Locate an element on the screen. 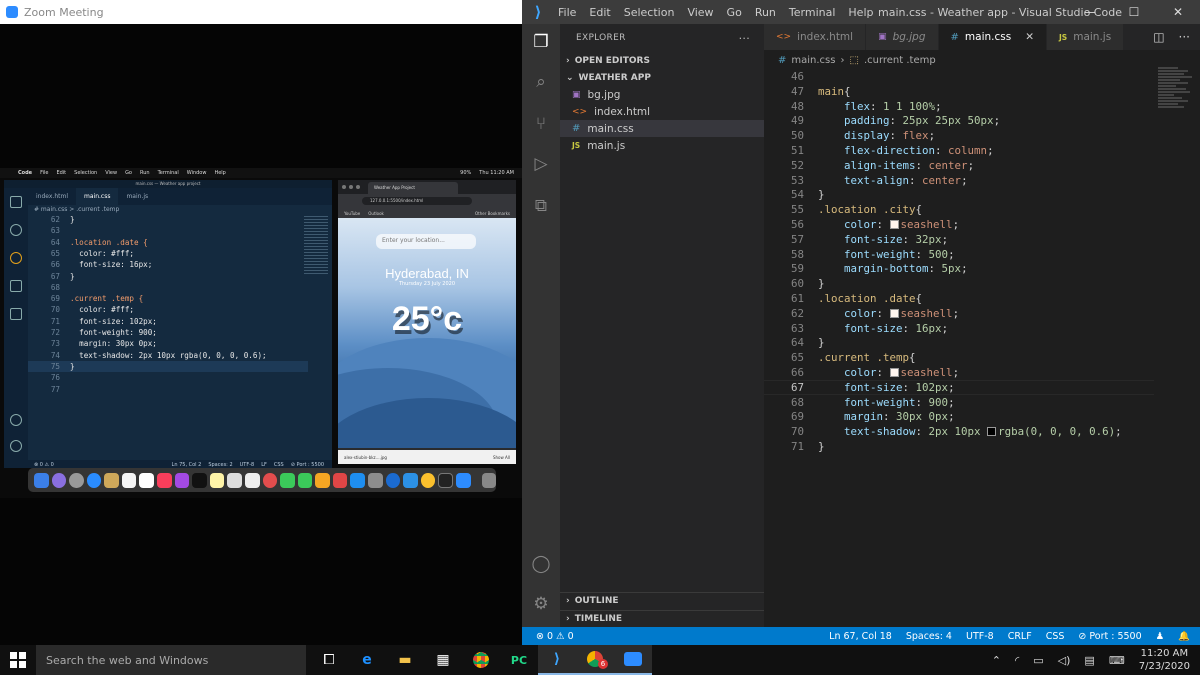 This screenshot has width=1200, height=675. search-icon: ⌕ is located at coordinates (541, 82).